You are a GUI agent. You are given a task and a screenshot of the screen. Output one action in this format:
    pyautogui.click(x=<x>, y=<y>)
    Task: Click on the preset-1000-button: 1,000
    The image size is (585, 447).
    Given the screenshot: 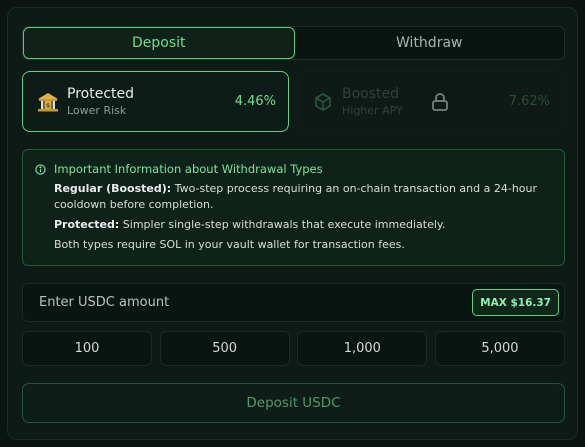 What is the action you would take?
    pyautogui.click(x=362, y=348)
    